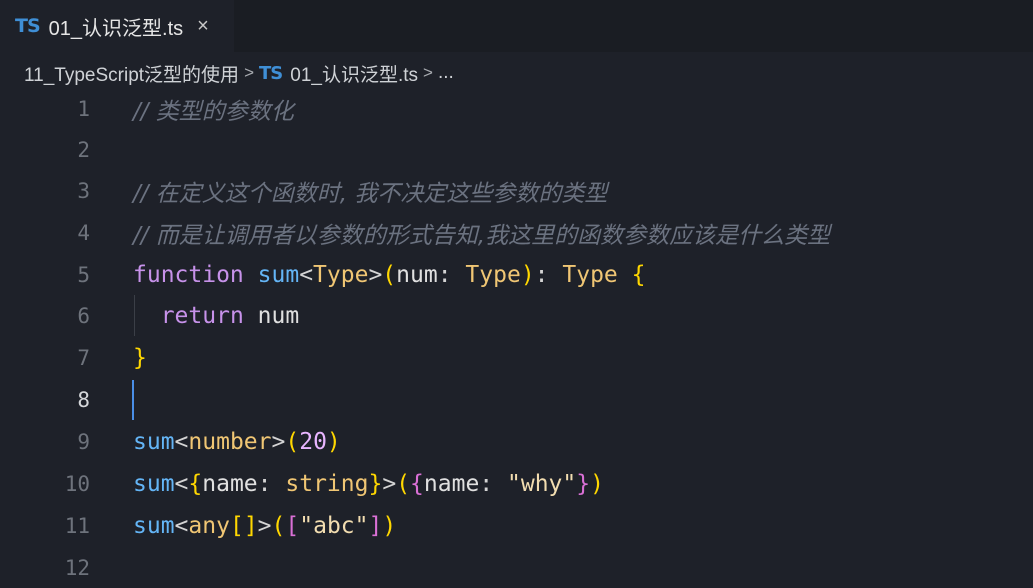 This screenshot has height=588, width=1033. What do you see at coordinates (516, 315) in the screenshot?
I see `code-line: 6 return num` at bounding box center [516, 315].